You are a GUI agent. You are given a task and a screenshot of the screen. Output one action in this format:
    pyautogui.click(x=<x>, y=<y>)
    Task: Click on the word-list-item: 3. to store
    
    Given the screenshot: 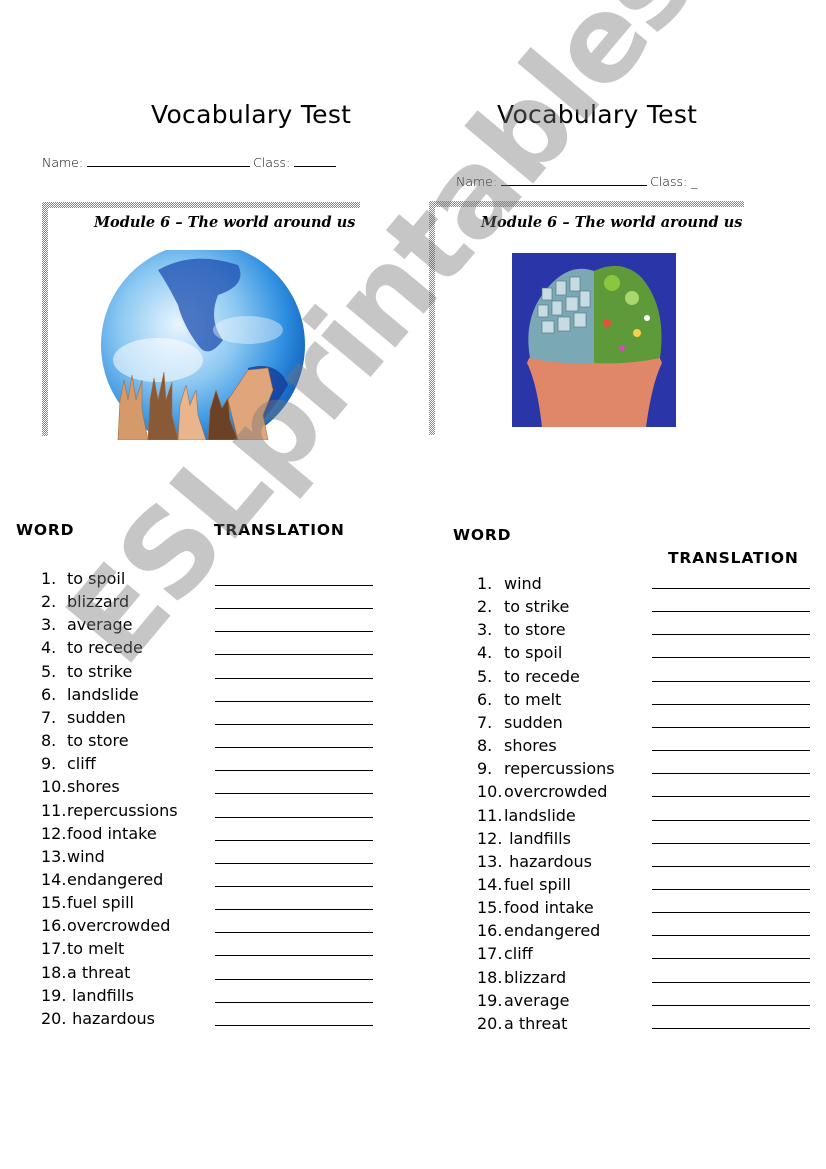 What is the action you would take?
    pyautogui.click(x=521, y=631)
    